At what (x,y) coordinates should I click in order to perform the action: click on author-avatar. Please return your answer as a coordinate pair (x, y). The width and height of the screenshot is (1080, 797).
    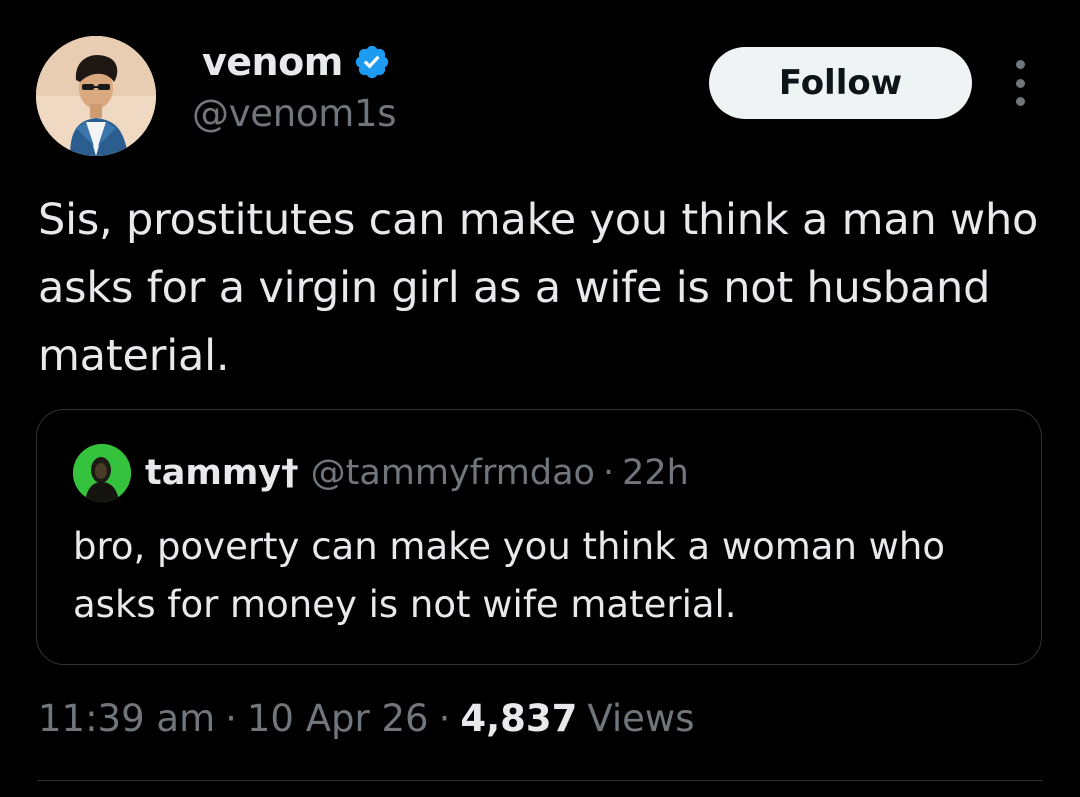
    Looking at the image, I should click on (96, 96).